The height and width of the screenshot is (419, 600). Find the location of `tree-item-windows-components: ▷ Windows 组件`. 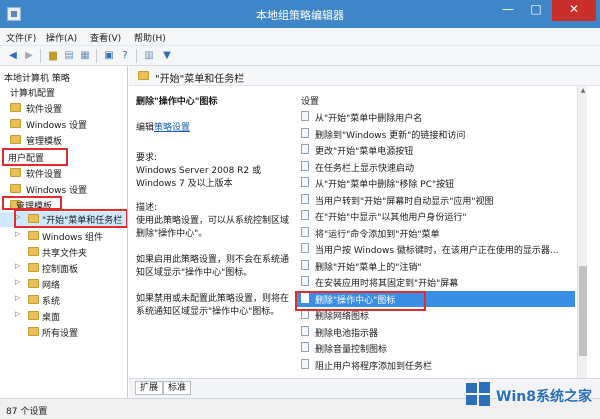

tree-item-windows-components: ▷ Windows 组件 is located at coordinates (63, 236).